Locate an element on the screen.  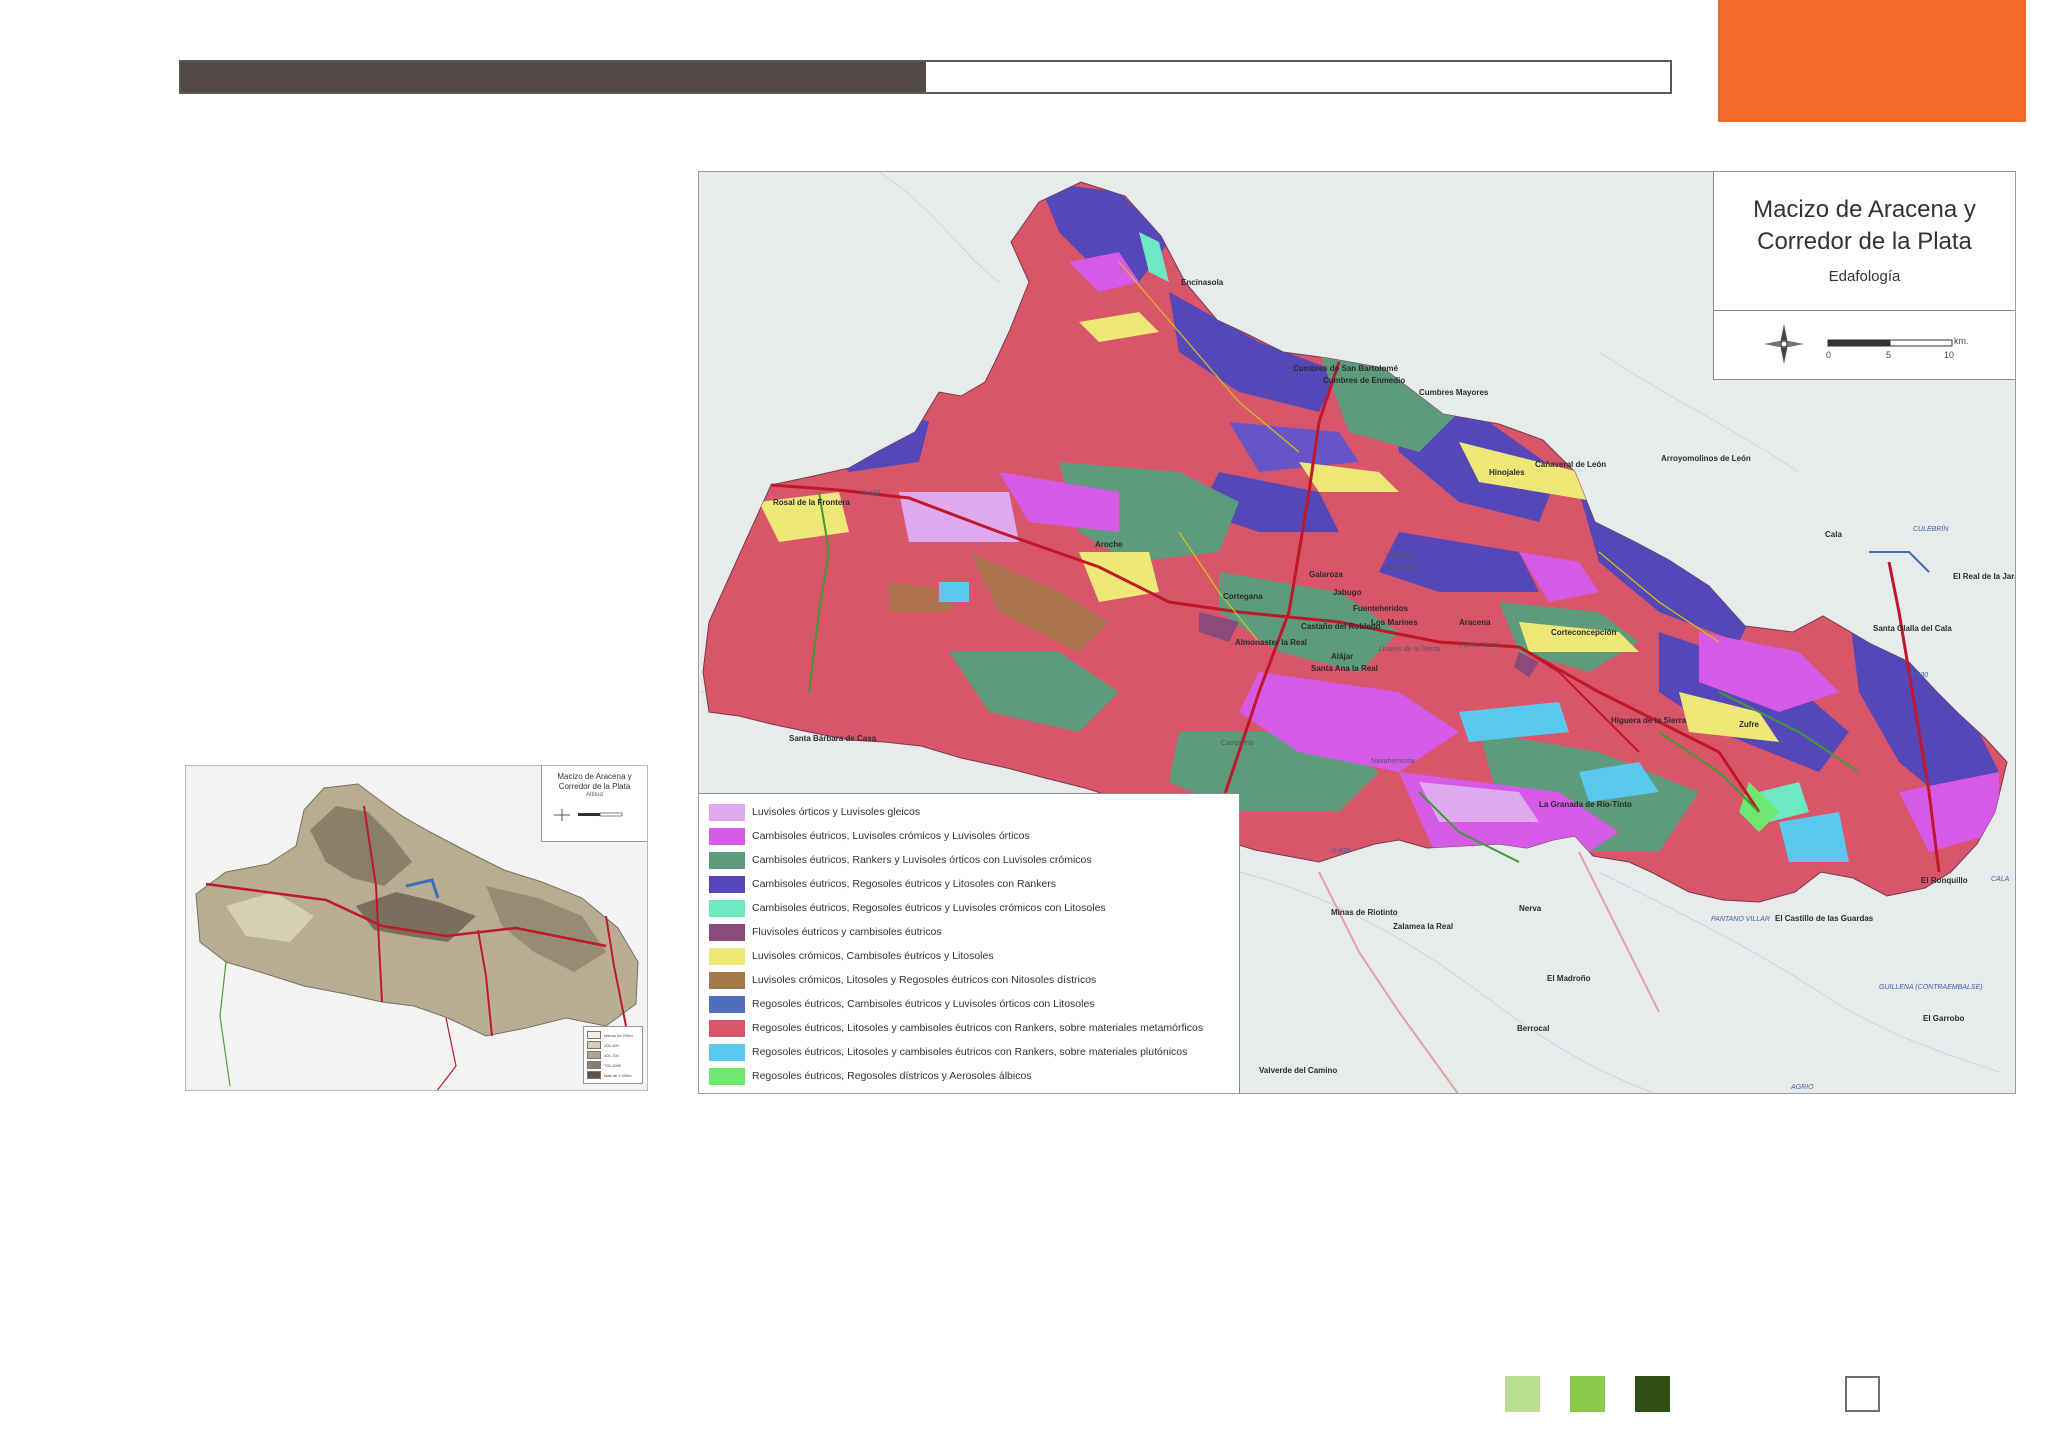
map-place-label: Nerva is located at coordinates (1530, 908).